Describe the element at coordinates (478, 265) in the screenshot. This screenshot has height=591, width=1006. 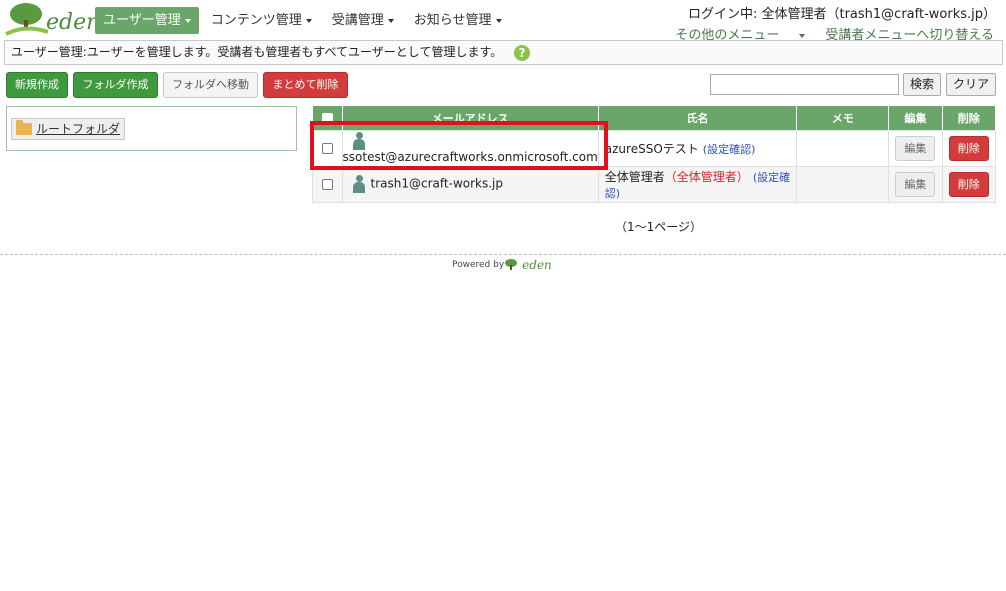
I see `powered-by-label: Powered by` at that location.